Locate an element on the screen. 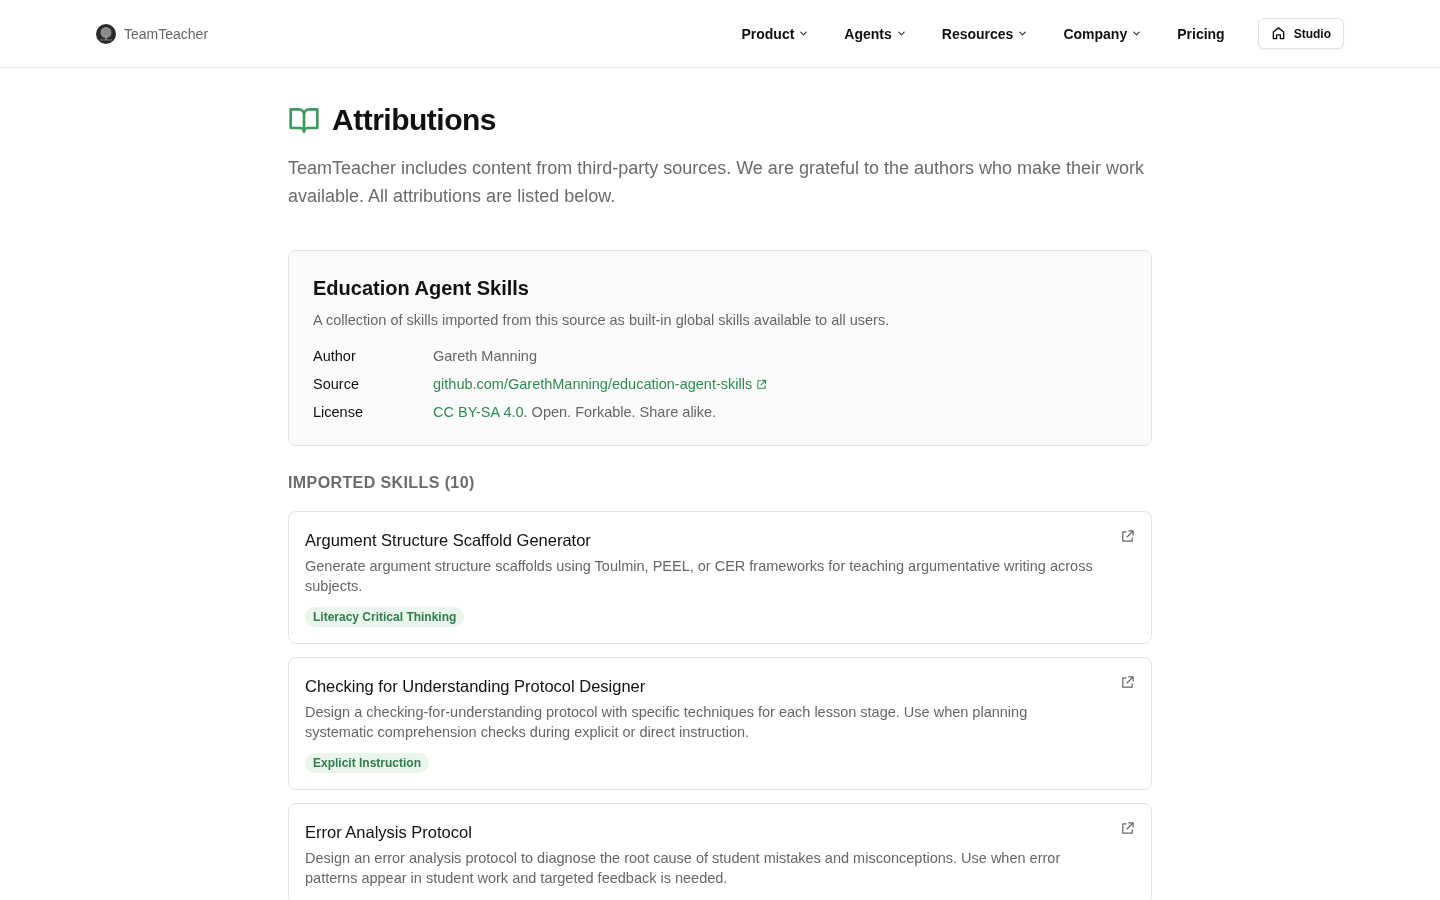 This screenshot has width=1440, height=900. nav-menu-item: Company is located at coordinates (1102, 33).